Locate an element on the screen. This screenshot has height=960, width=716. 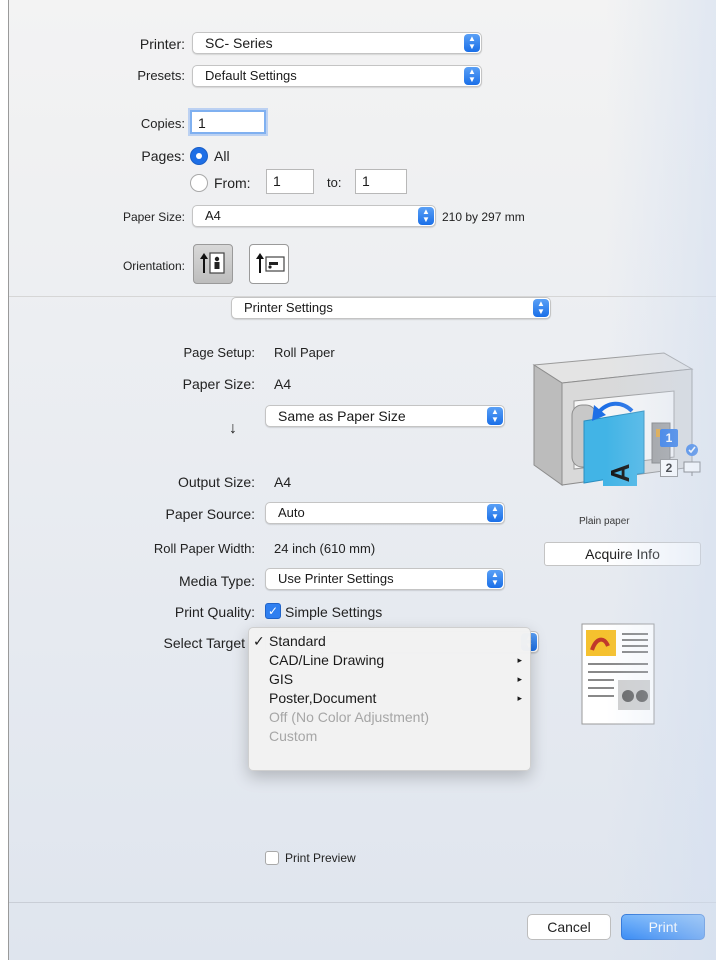
roll-width-label: Roll Paper Width: is located at coordinates (204, 548).